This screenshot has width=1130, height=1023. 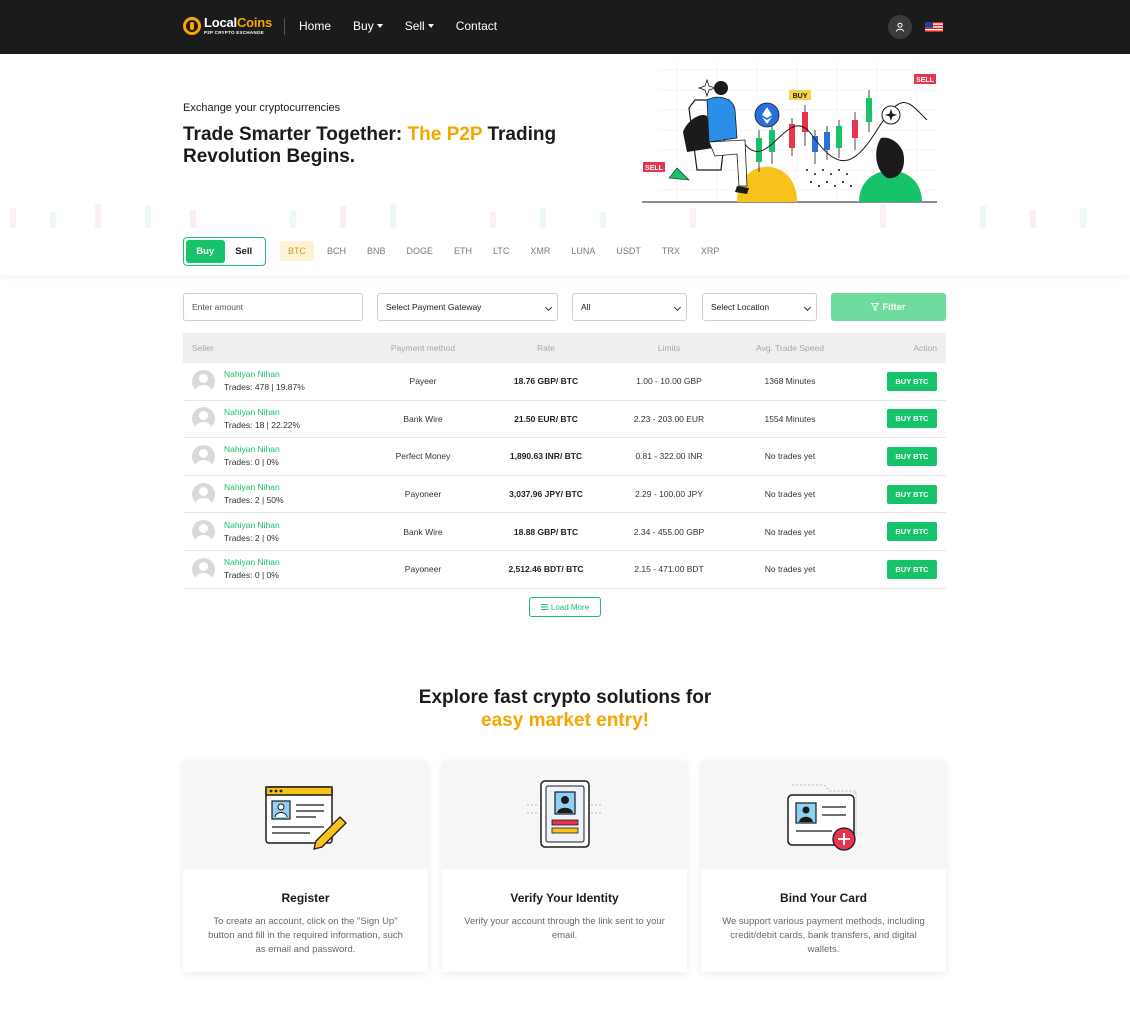 What do you see at coordinates (900, 27) in the screenshot?
I see `user-account-button` at bounding box center [900, 27].